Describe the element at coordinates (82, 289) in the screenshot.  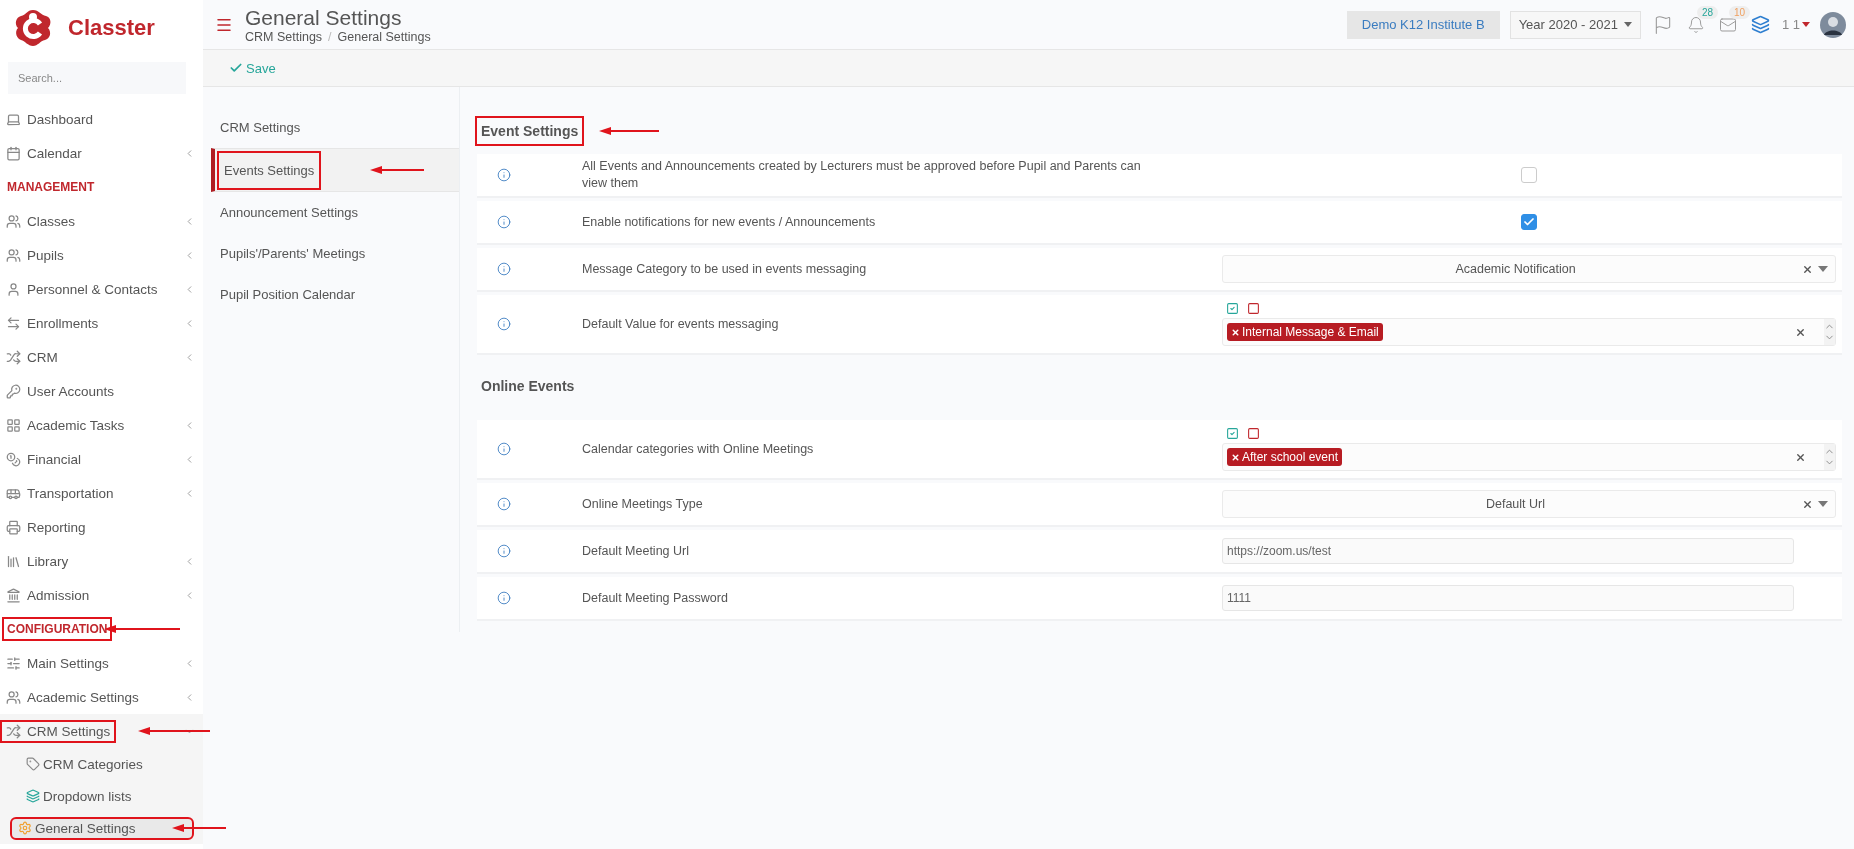
I see `sidebar-item: Personnel & Contacts` at that location.